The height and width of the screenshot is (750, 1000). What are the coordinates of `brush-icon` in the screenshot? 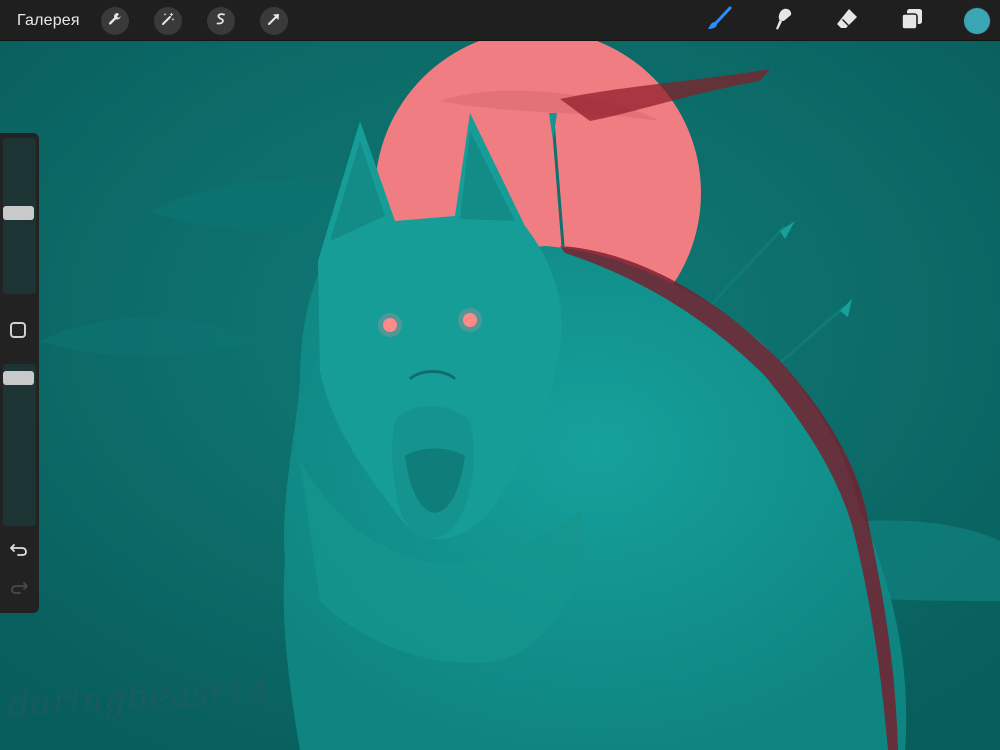 It's located at (719, 21).